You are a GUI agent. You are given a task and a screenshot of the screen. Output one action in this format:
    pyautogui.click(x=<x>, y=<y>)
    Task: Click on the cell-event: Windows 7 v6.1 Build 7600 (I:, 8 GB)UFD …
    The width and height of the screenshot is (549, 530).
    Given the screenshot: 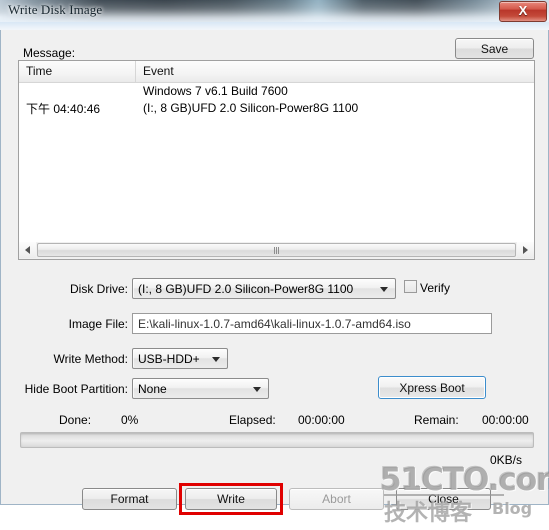 What is the action you would take?
    pyautogui.click(x=250, y=100)
    